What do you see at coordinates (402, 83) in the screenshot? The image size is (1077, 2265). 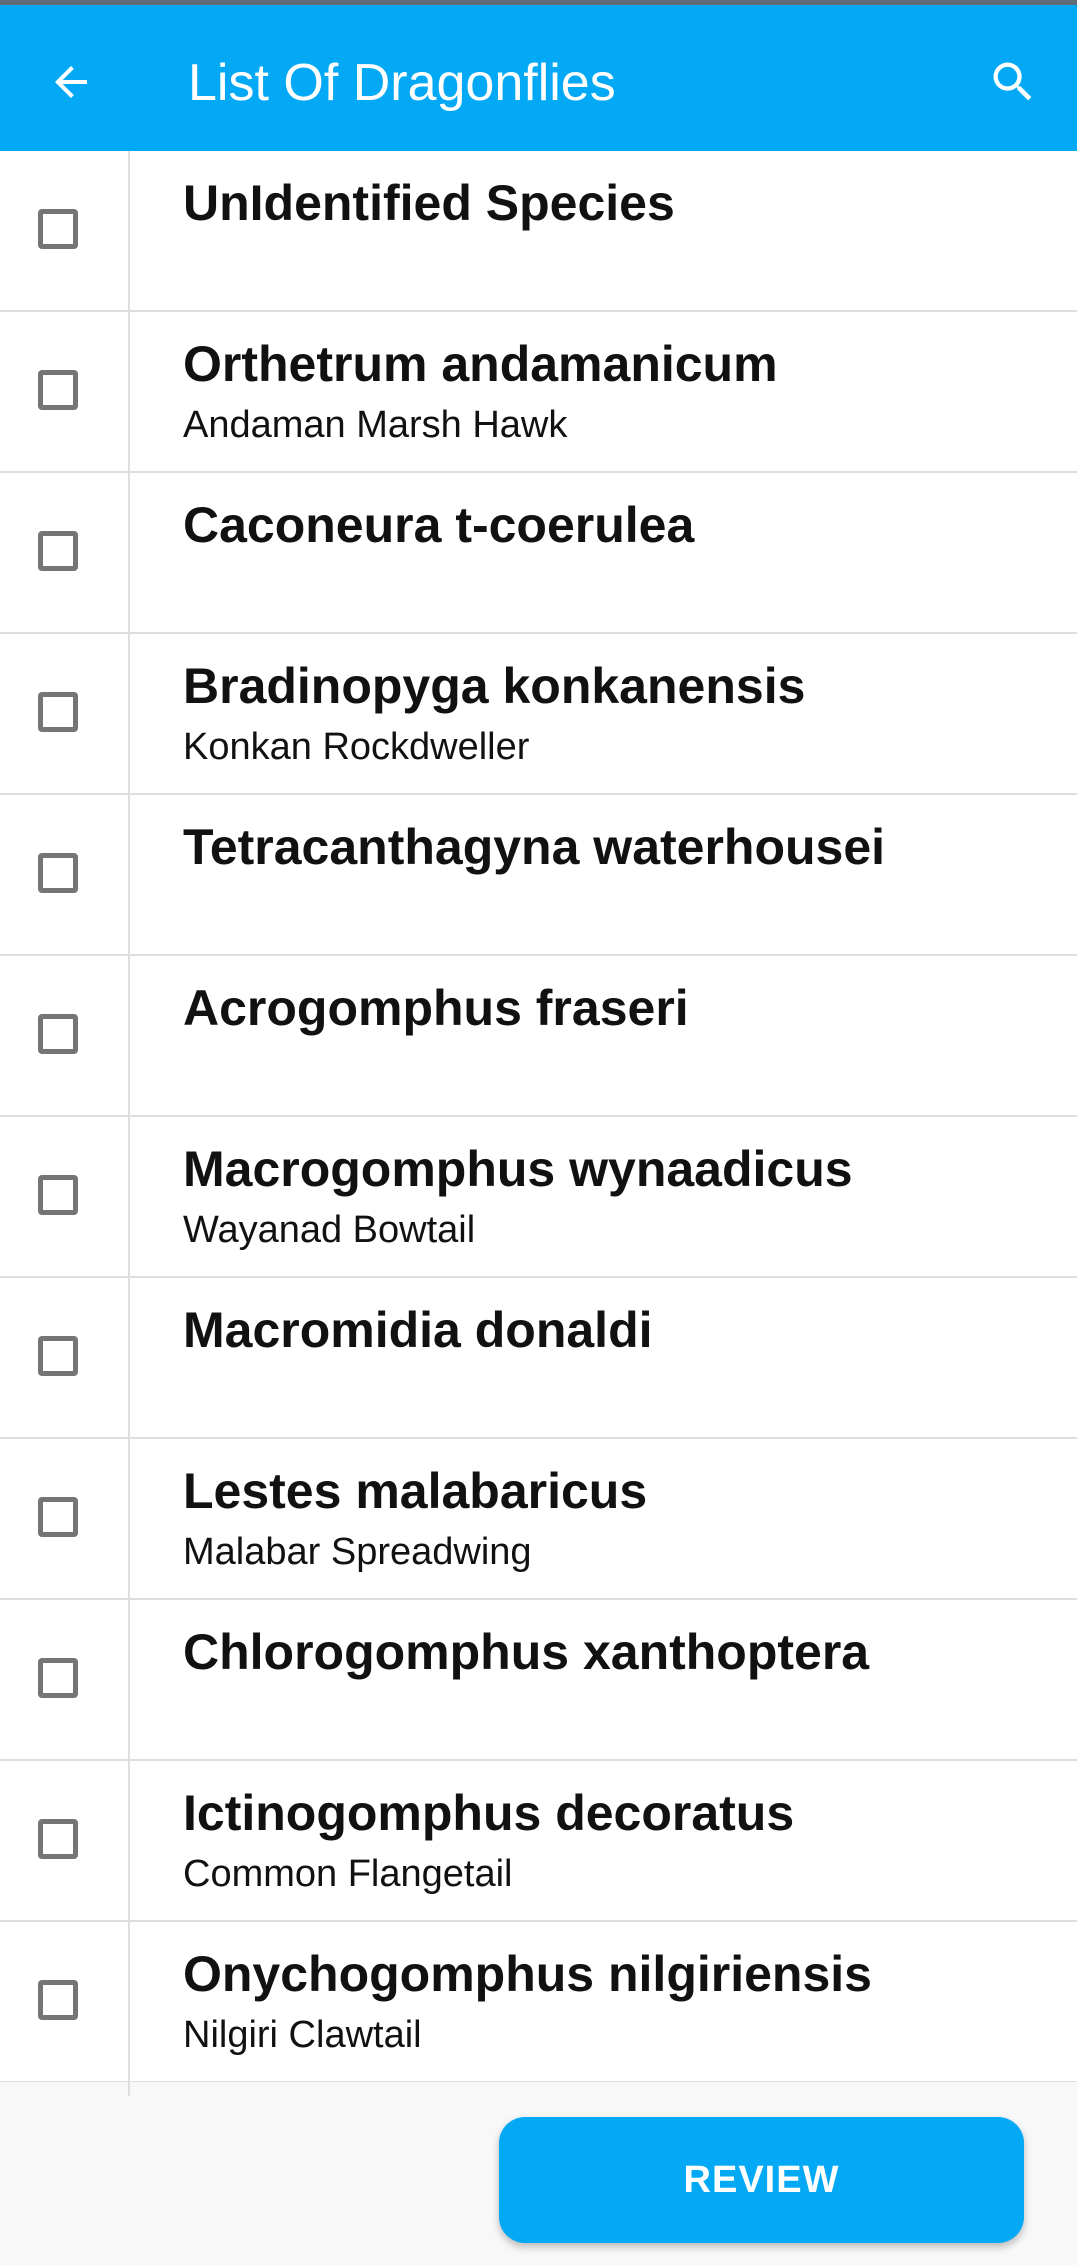 I see `page-title: List Of Dragonflies` at bounding box center [402, 83].